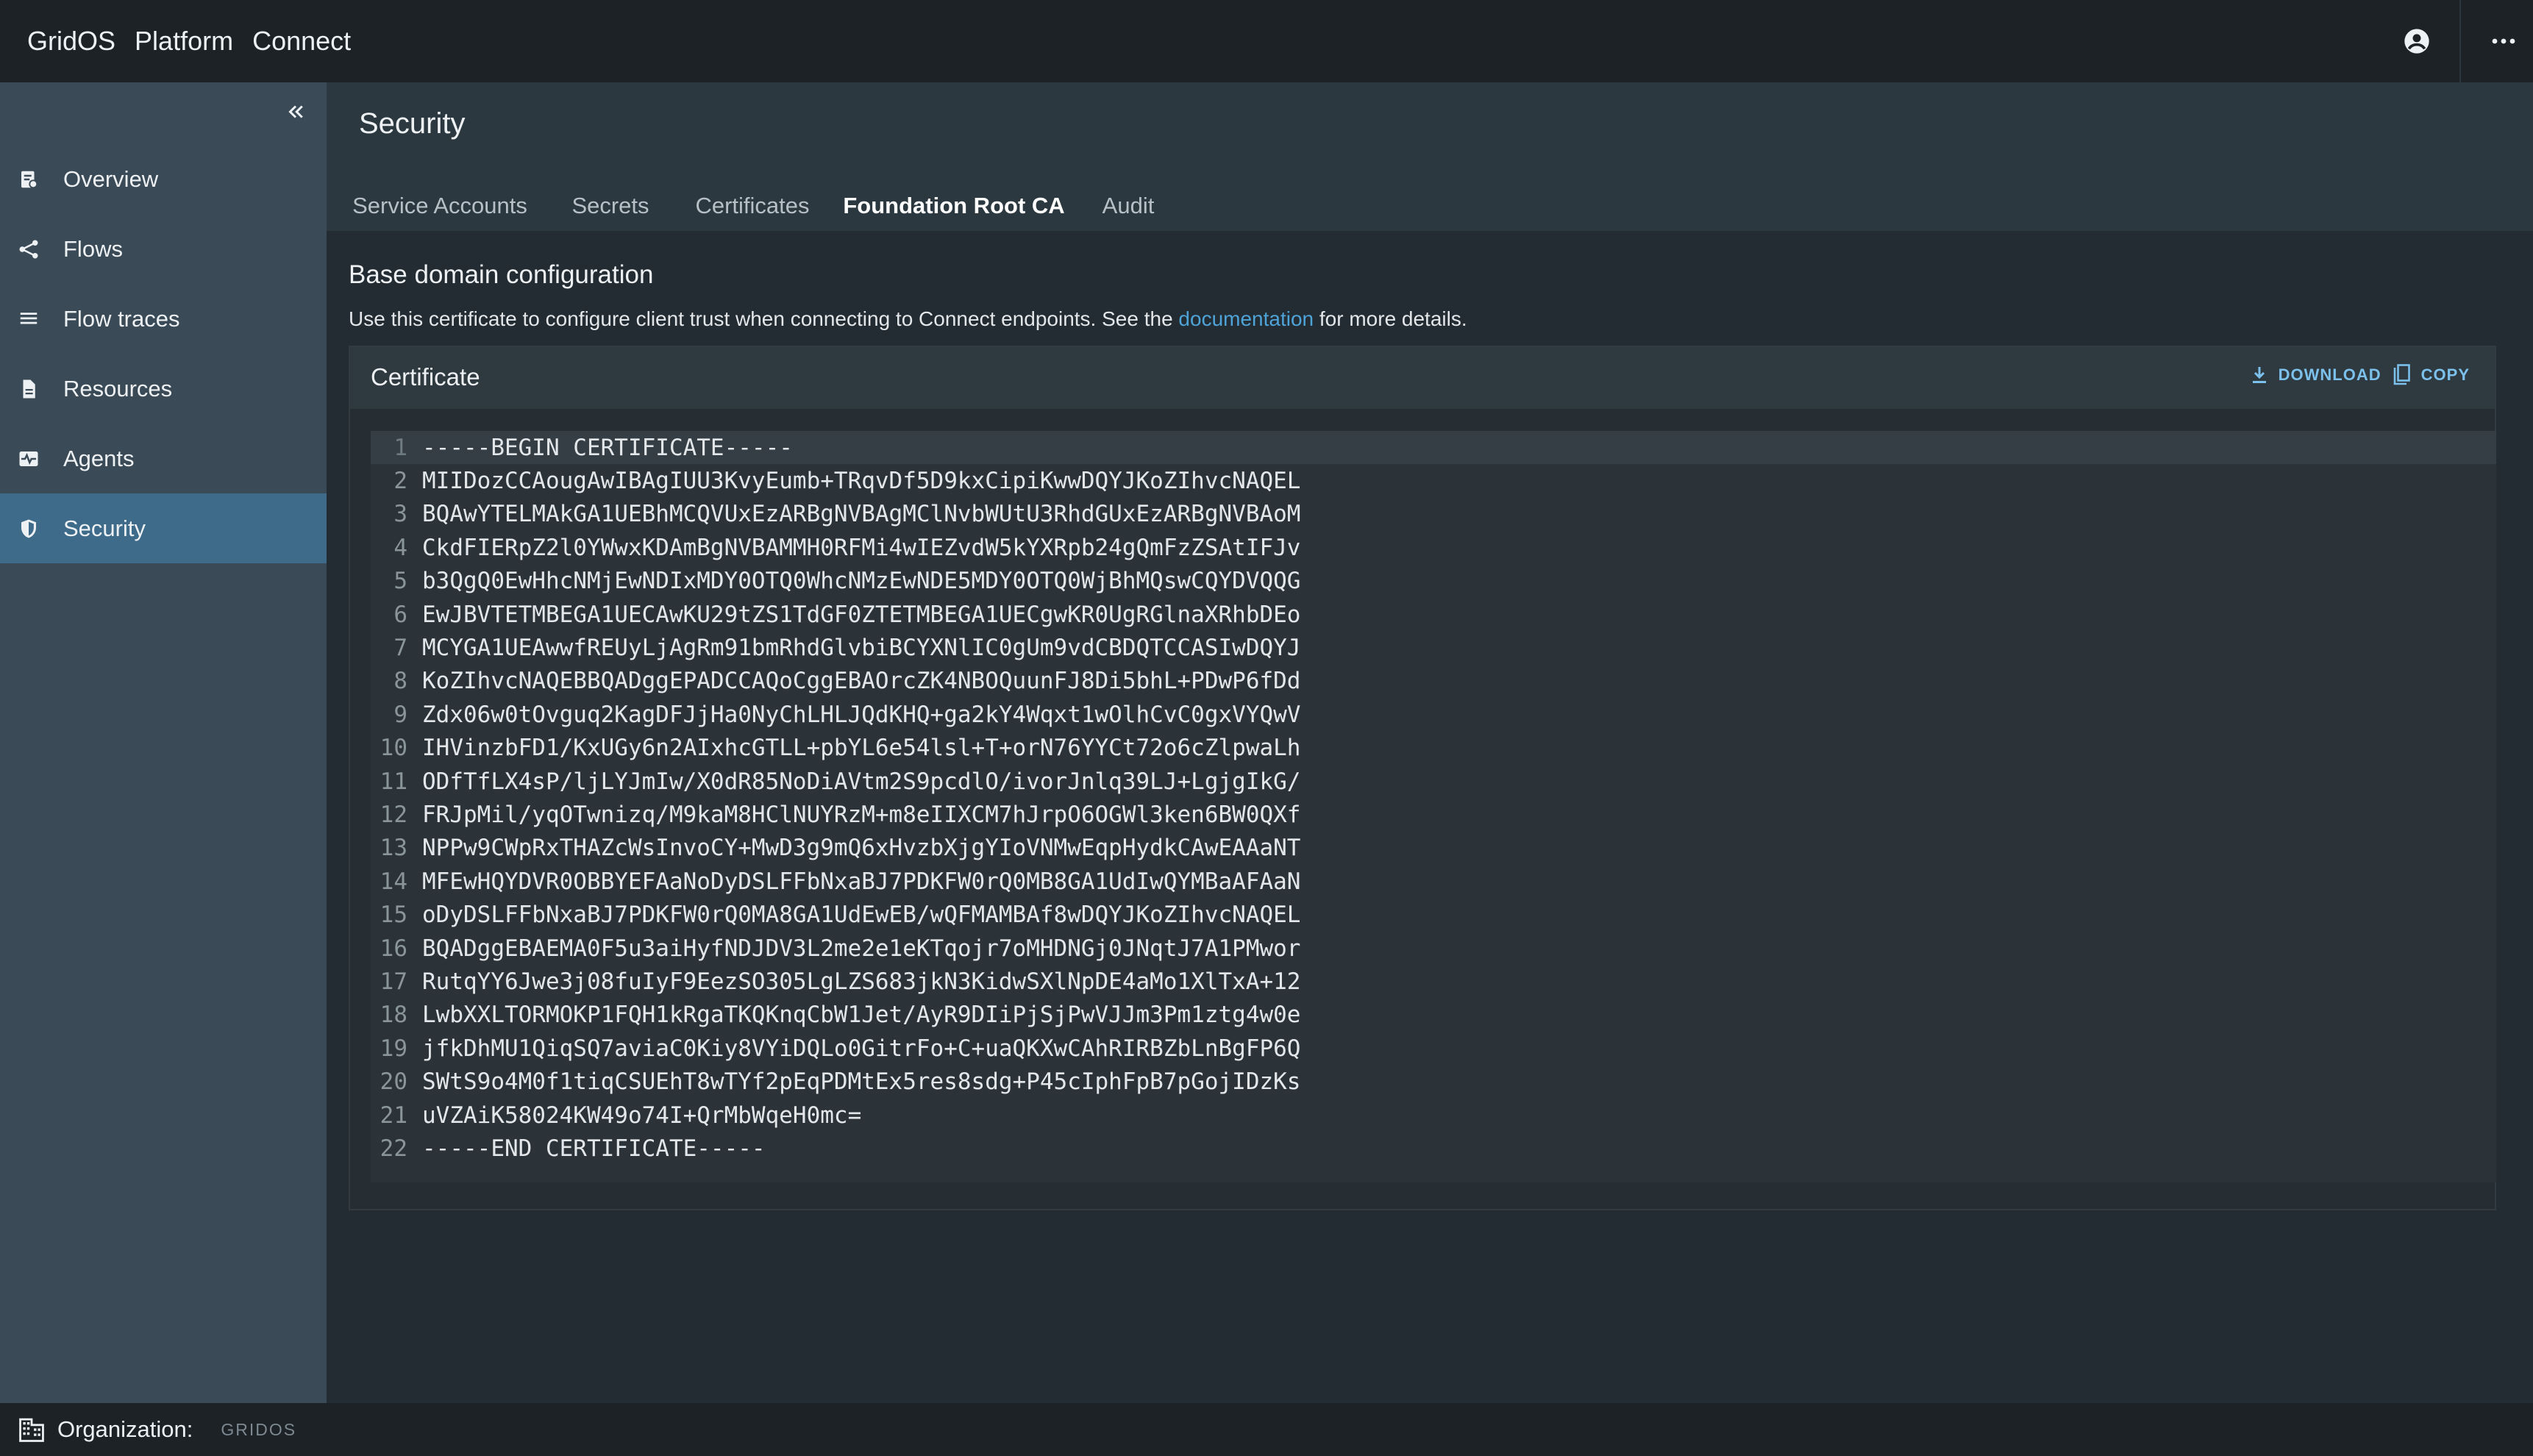 This screenshot has height=1456, width=2533. I want to click on sidebar-item-label: Overview, so click(111, 178).